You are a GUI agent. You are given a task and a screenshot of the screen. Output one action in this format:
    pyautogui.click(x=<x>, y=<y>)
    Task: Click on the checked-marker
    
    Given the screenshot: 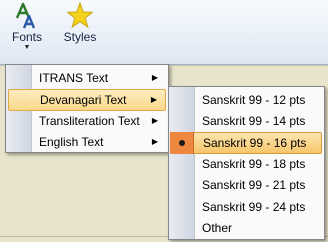 What is the action you would take?
    pyautogui.click(x=182, y=143)
    